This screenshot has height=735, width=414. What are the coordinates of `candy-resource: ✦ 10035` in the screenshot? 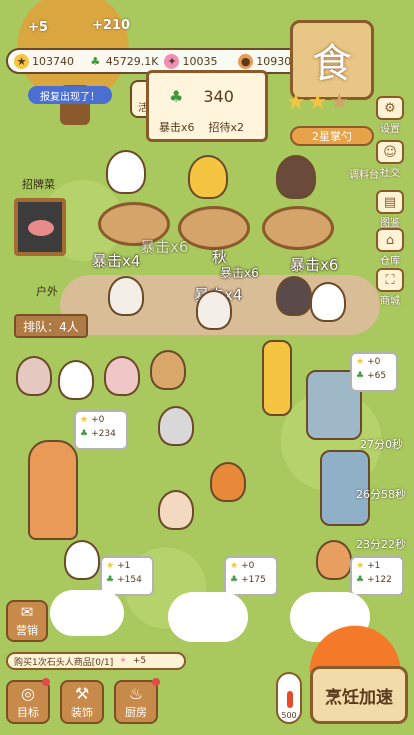 It's located at (198, 61).